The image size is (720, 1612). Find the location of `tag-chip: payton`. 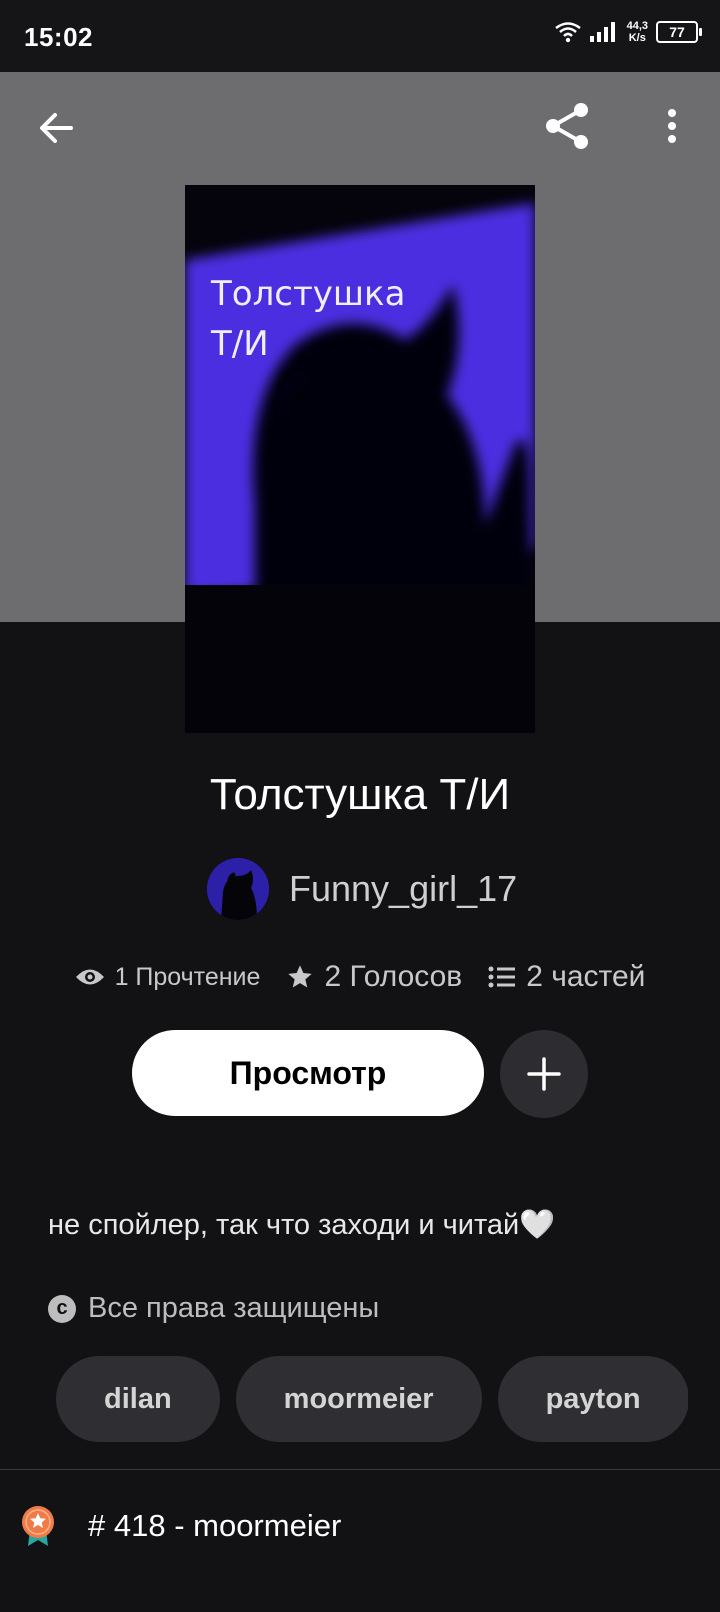

tag-chip: payton is located at coordinates (592, 1399).